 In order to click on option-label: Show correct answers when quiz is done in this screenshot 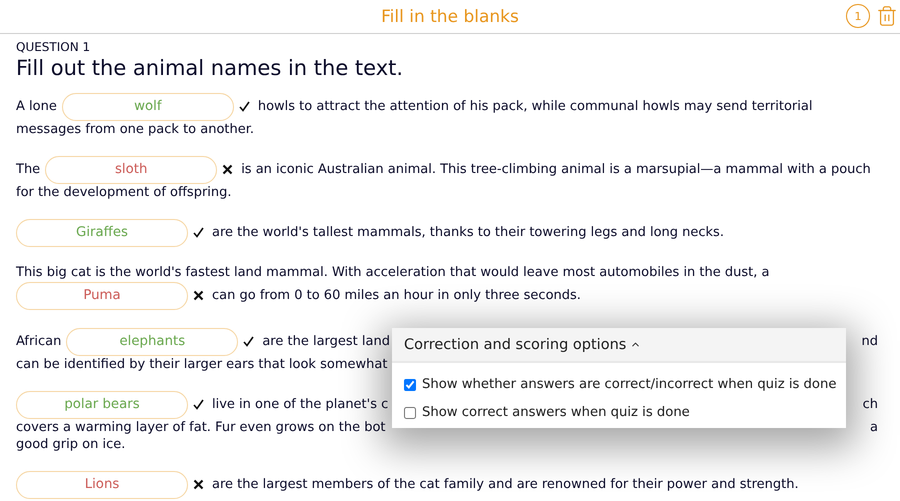, I will do `click(556, 412)`.